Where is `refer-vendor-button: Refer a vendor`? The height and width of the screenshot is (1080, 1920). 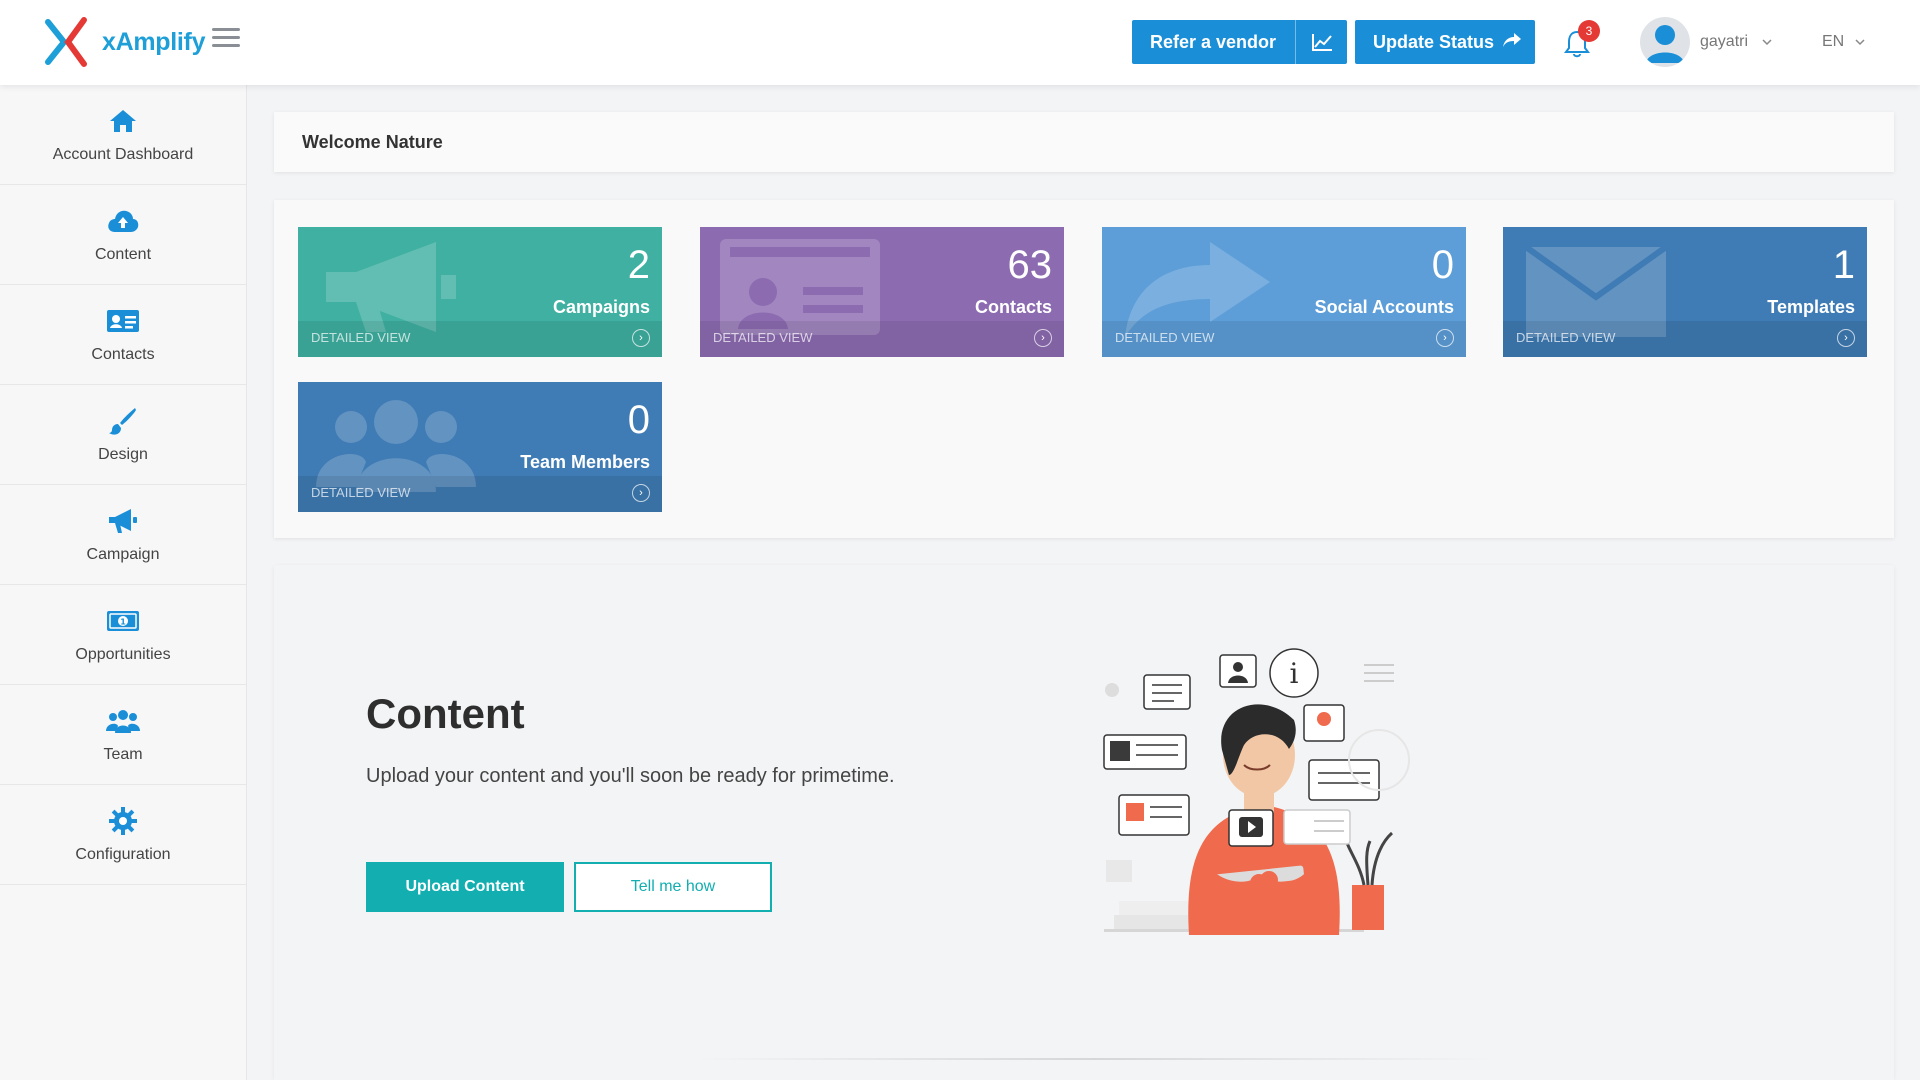
refer-vendor-button: Refer a vendor is located at coordinates (1239, 42).